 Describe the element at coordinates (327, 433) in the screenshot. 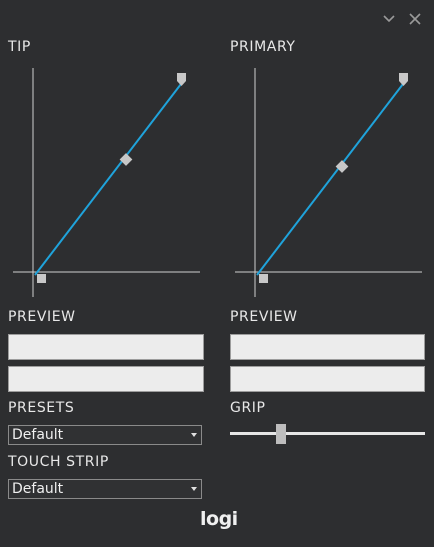

I see `grip-slider-track` at that location.